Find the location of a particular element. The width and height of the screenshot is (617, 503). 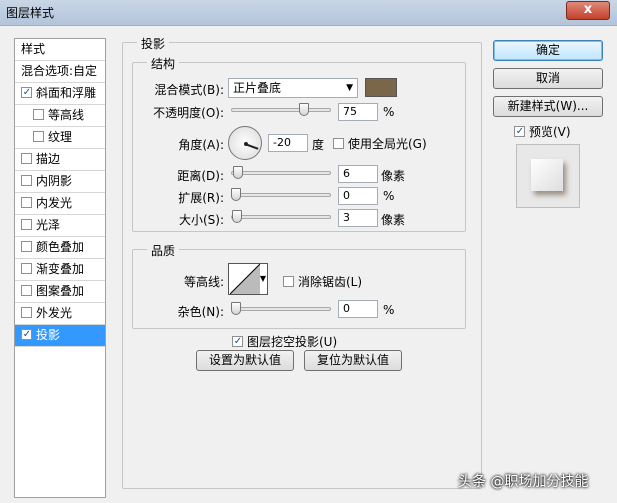

contour-label: 等高线: is located at coordinates (203, 282).